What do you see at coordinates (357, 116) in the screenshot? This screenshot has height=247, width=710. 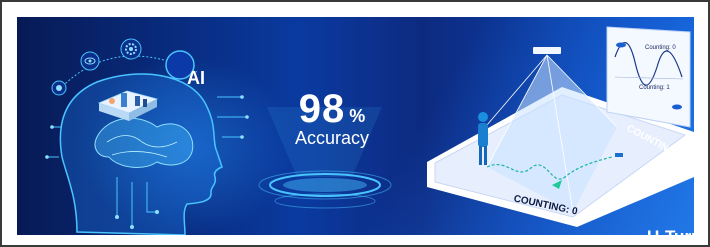 I see `accuracy-unit: %` at bounding box center [357, 116].